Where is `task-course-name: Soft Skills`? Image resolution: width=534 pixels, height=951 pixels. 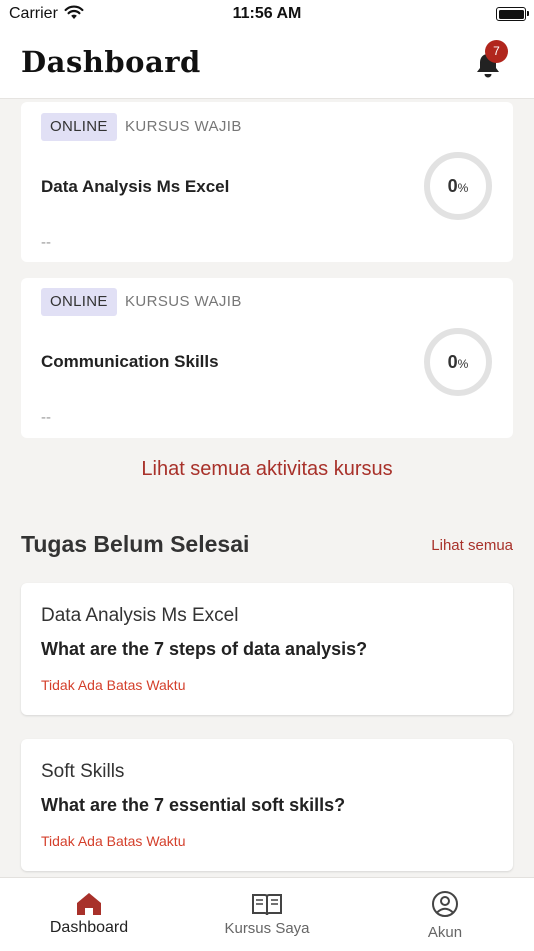 task-course-name: Soft Skills is located at coordinates (83, 771).